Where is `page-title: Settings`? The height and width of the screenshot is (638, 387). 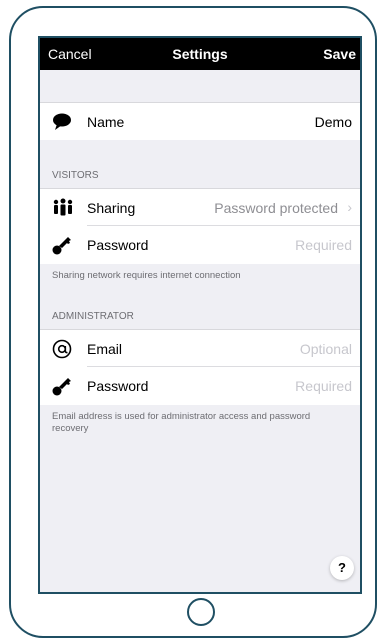 page-title: Settings is located at coordinates (200, 54).